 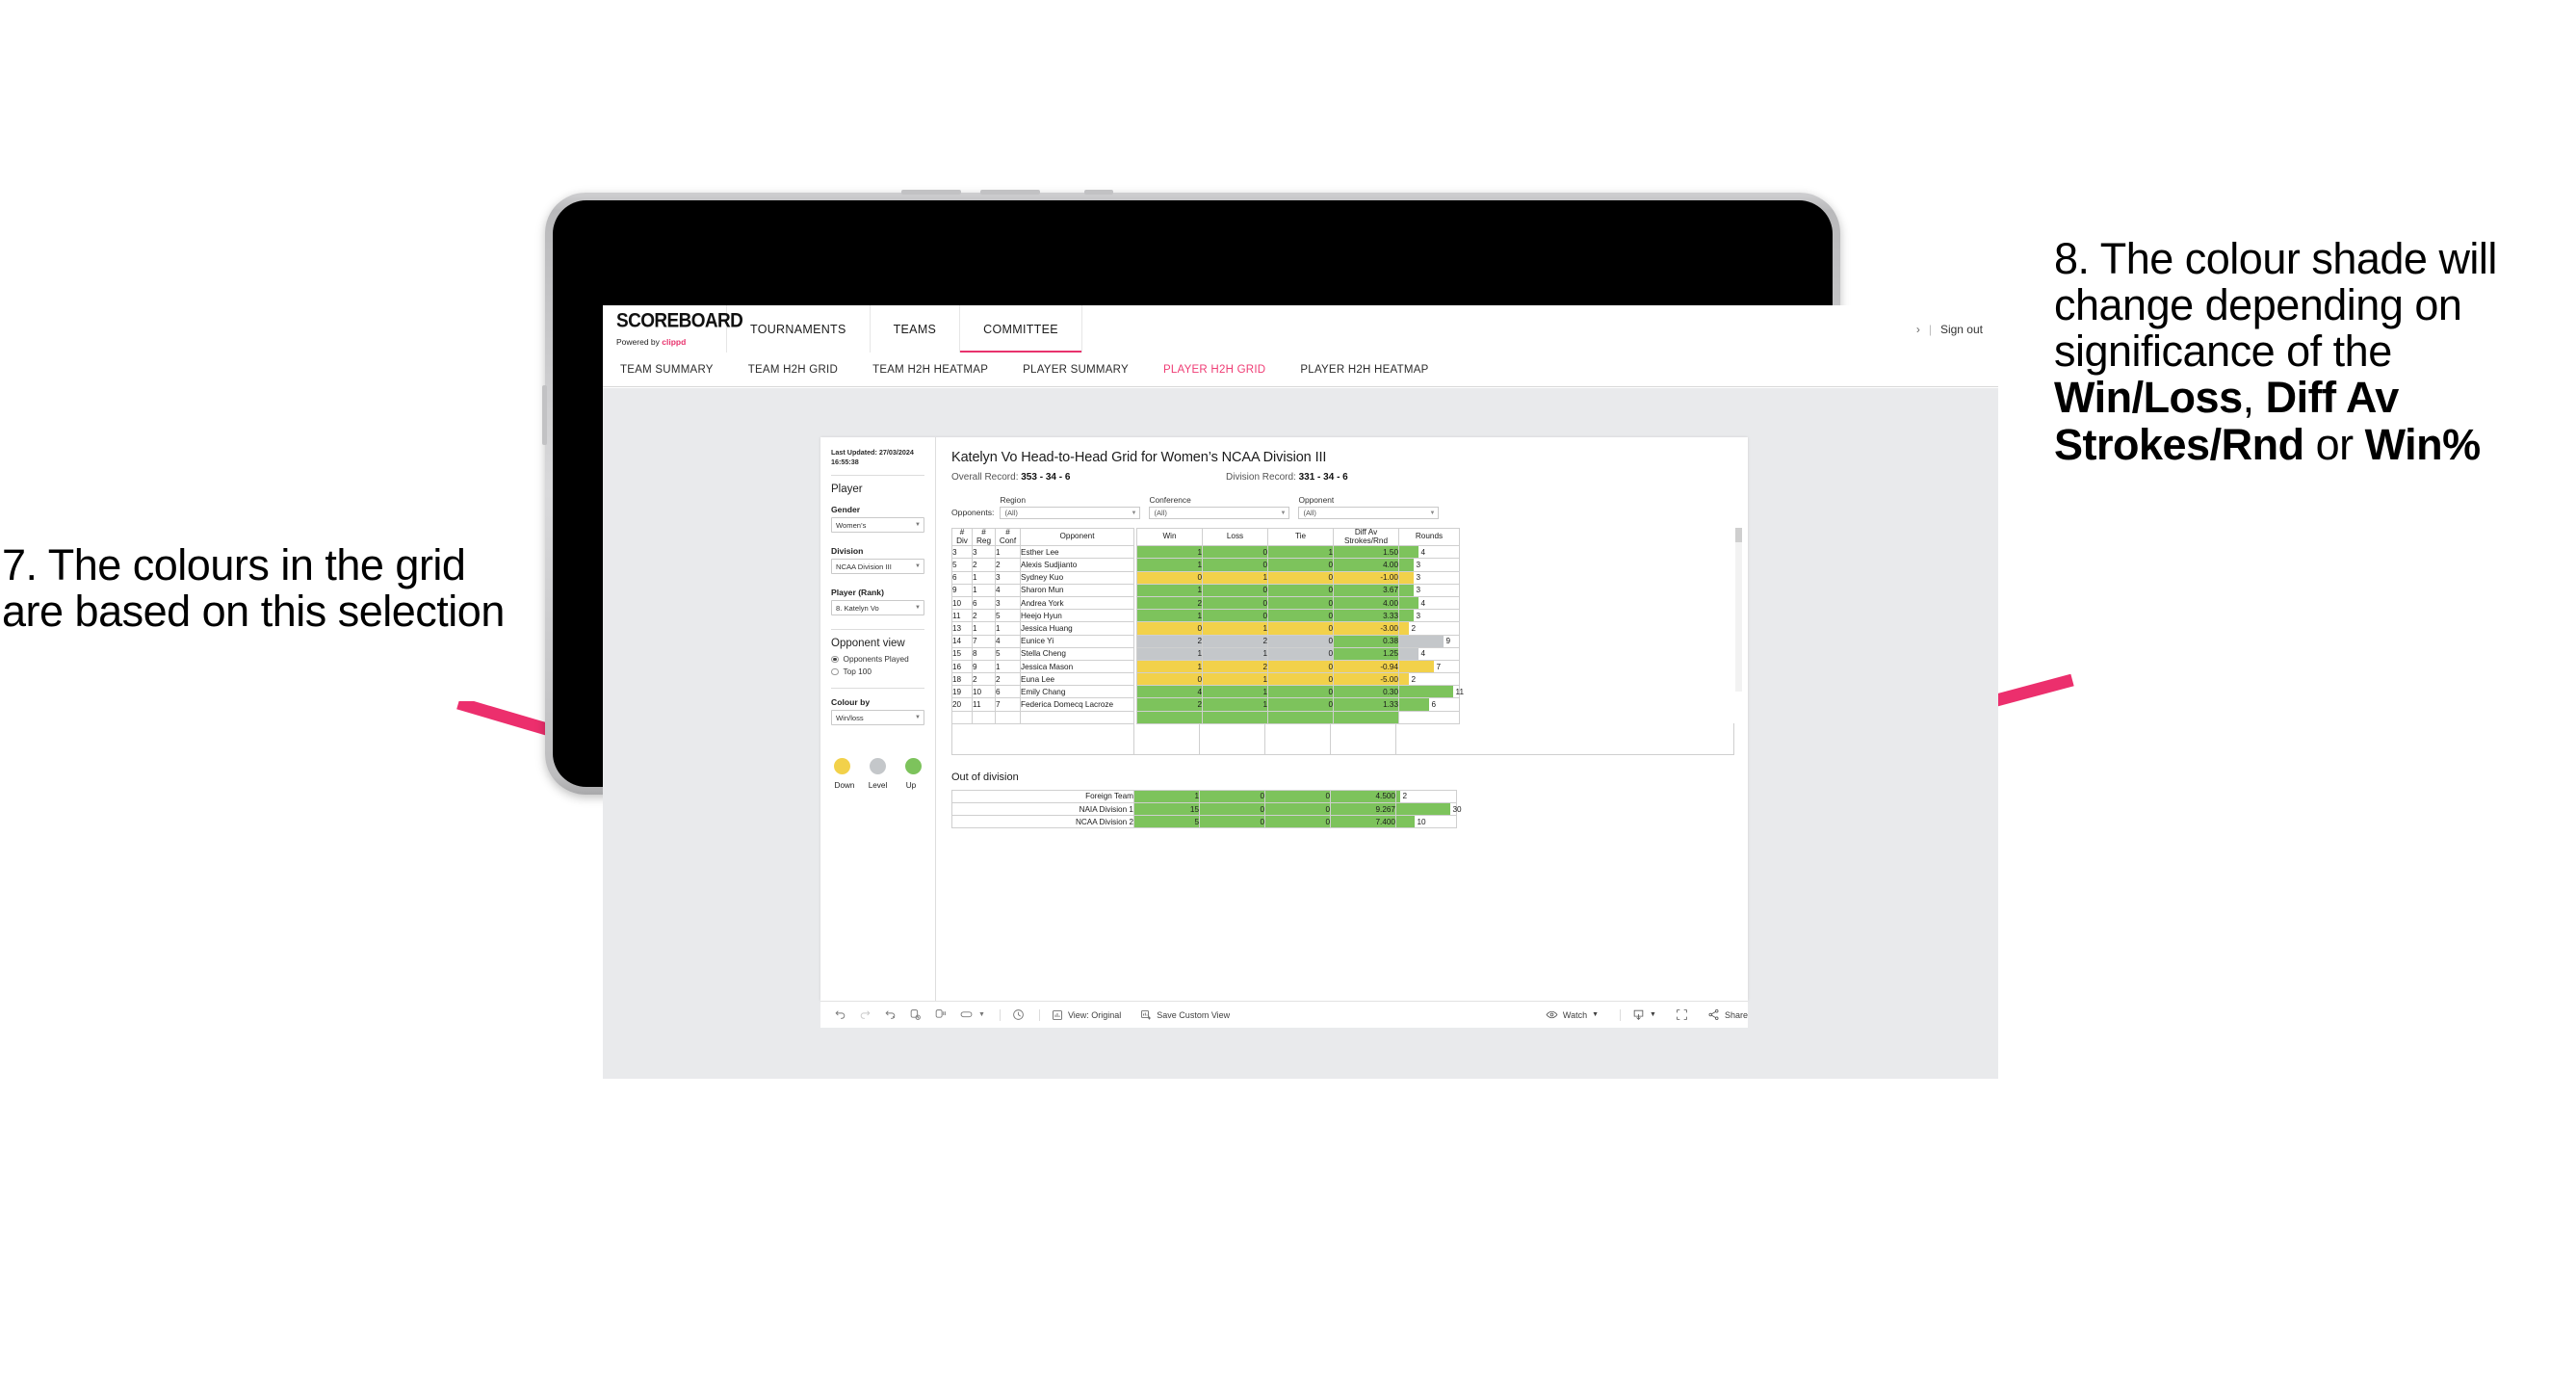 What do you see at coordinates (1205, 552) in the screenshot?
I see `table-row: 3 3 1 Esther Lee 1 0 1 1.50 4` at bounding box center [1205, 552].